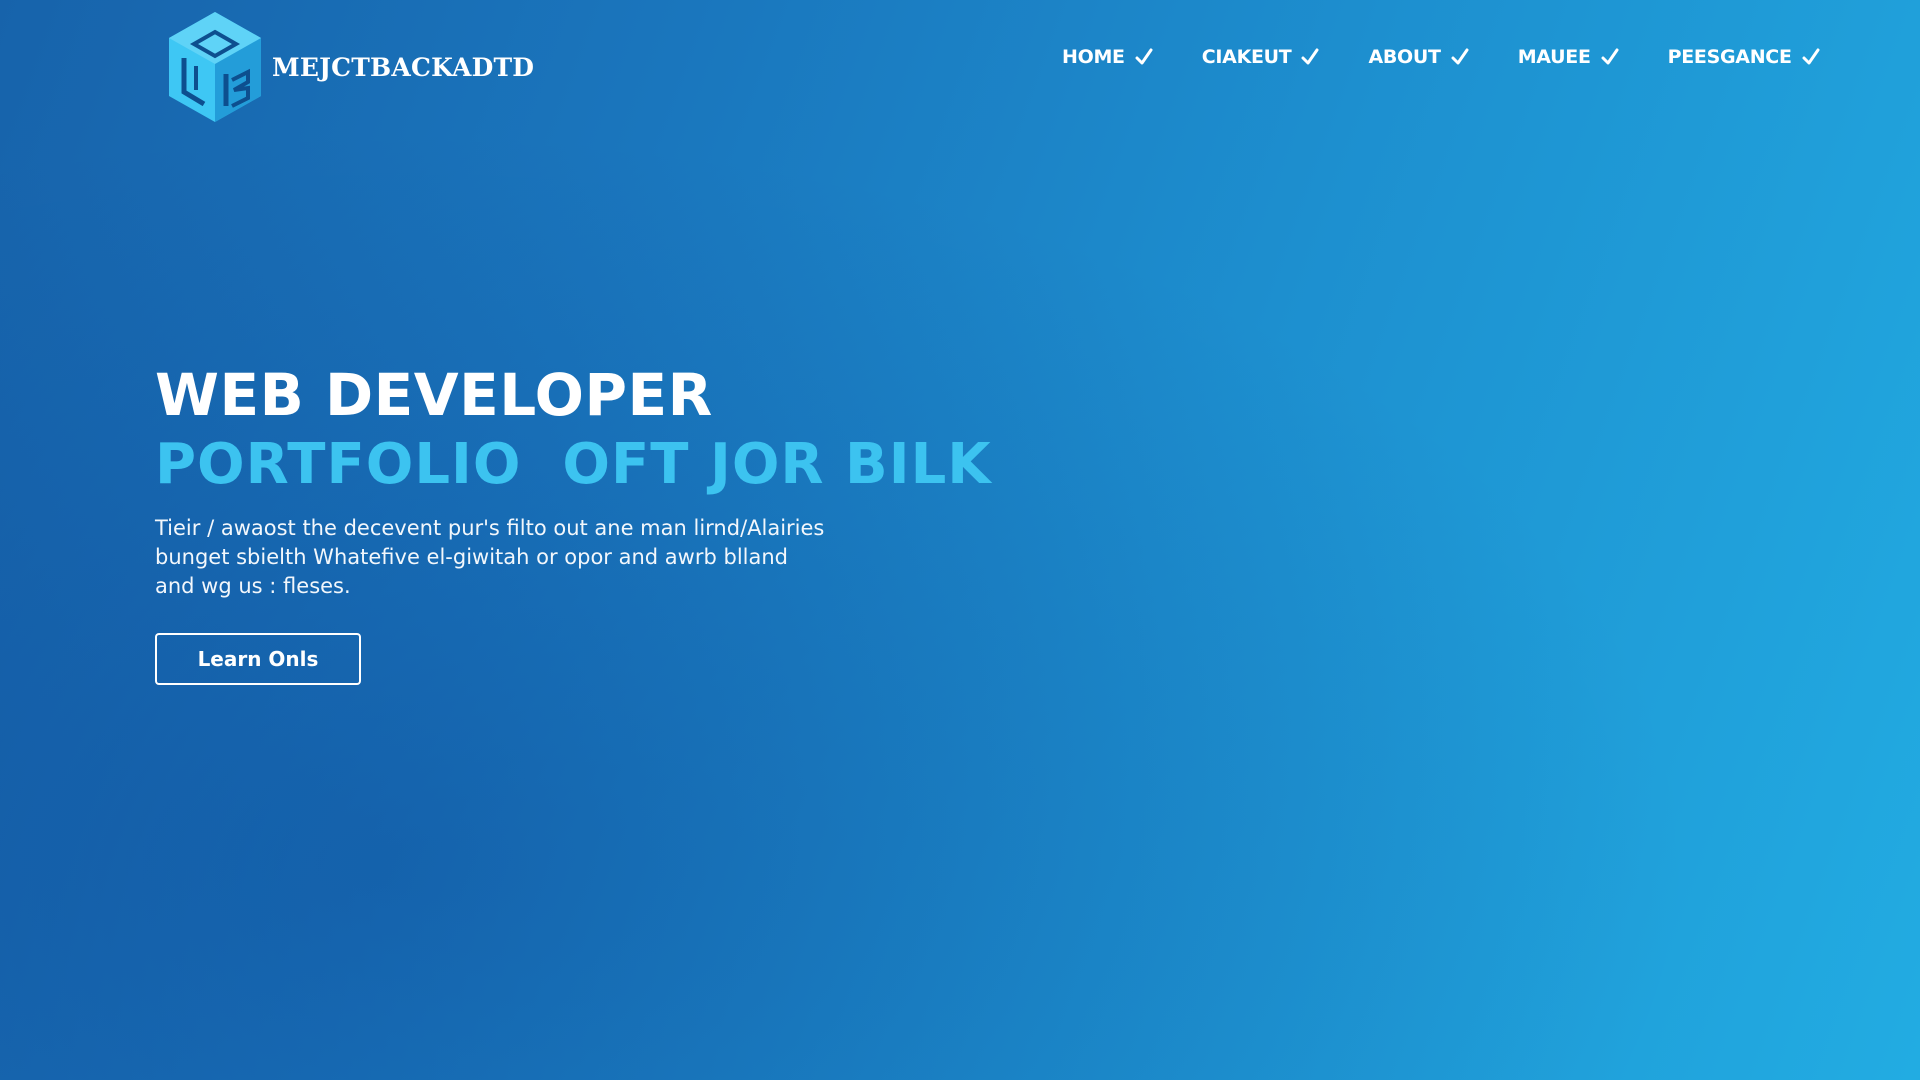  I want to click on nav-item-ciakeut: CIAKEUT, so click(1261, 57).